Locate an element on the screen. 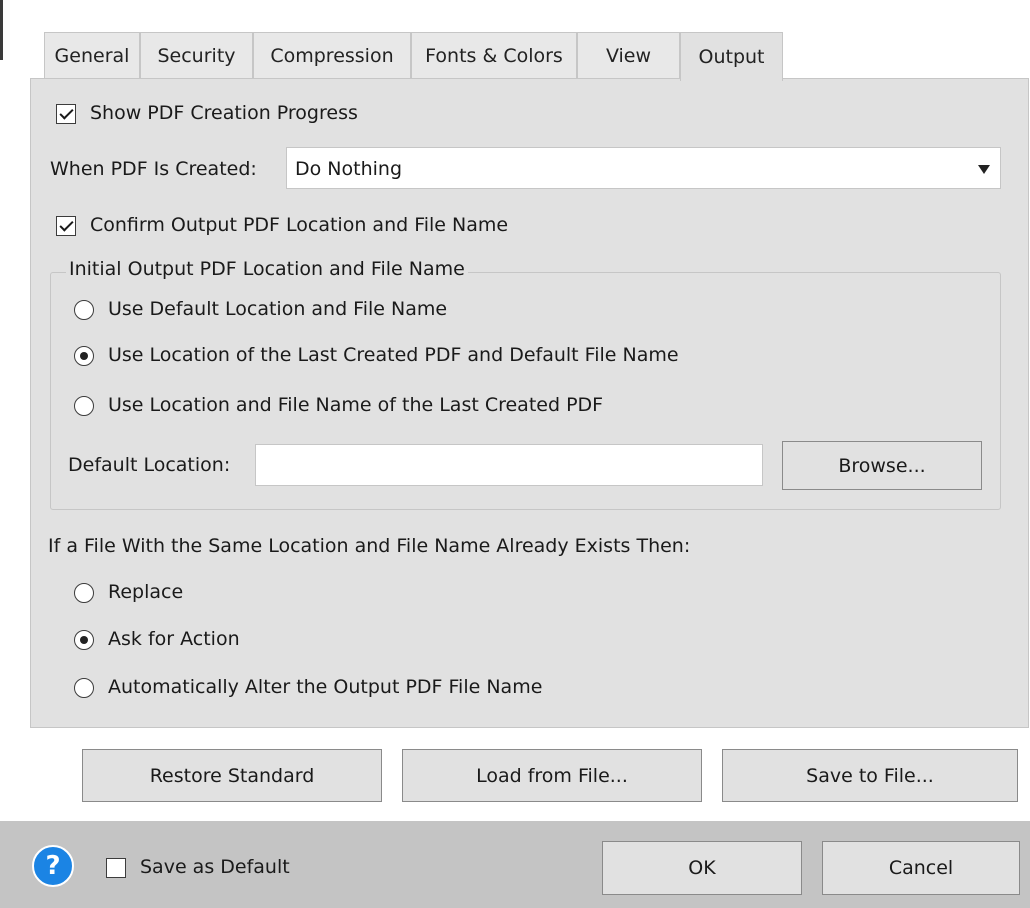 The width and height of the screenshot is (1030, 908). show-progress-checkbox is located at coordinates (66, 114).